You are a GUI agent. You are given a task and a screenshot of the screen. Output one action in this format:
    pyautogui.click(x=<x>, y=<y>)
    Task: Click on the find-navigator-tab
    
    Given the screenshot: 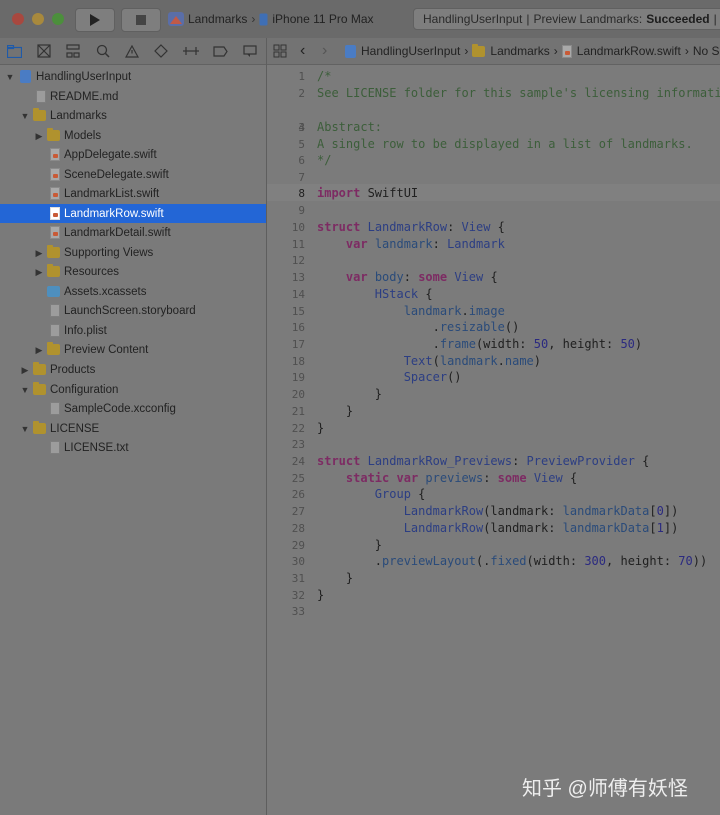 What is the action you would take?
    pyautogui.click(x=103, y=51)
    